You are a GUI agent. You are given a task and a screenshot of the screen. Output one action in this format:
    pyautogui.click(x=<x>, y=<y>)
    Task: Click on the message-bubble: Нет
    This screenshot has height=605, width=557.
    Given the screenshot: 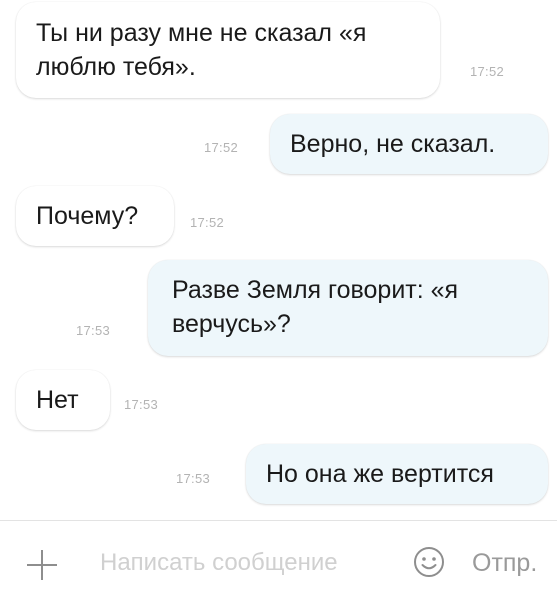 What is the action you would take?
    pyautogui.click(x=63, y=400)
    